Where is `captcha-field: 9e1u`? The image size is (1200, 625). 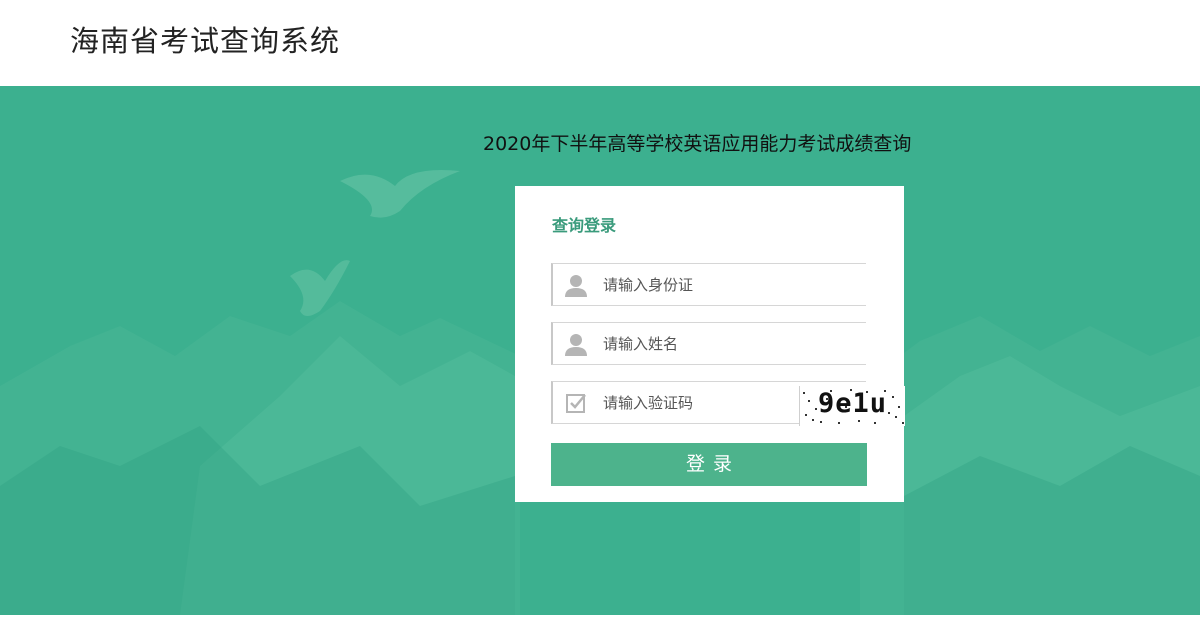 captcha-field: 9e1u is located at coordinates (728, 403).